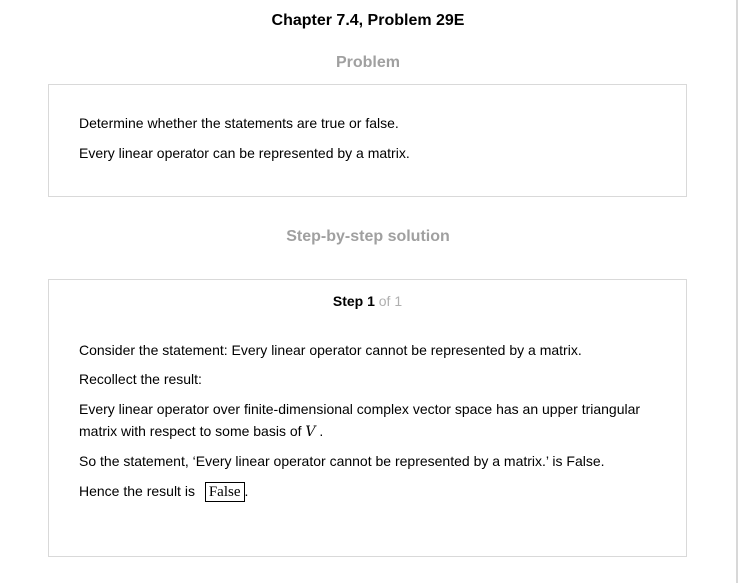  What do you see at coordinates (367, 62) in the screenshot?
I see `problem-heading: Problem` at bounding box center [367, 62].